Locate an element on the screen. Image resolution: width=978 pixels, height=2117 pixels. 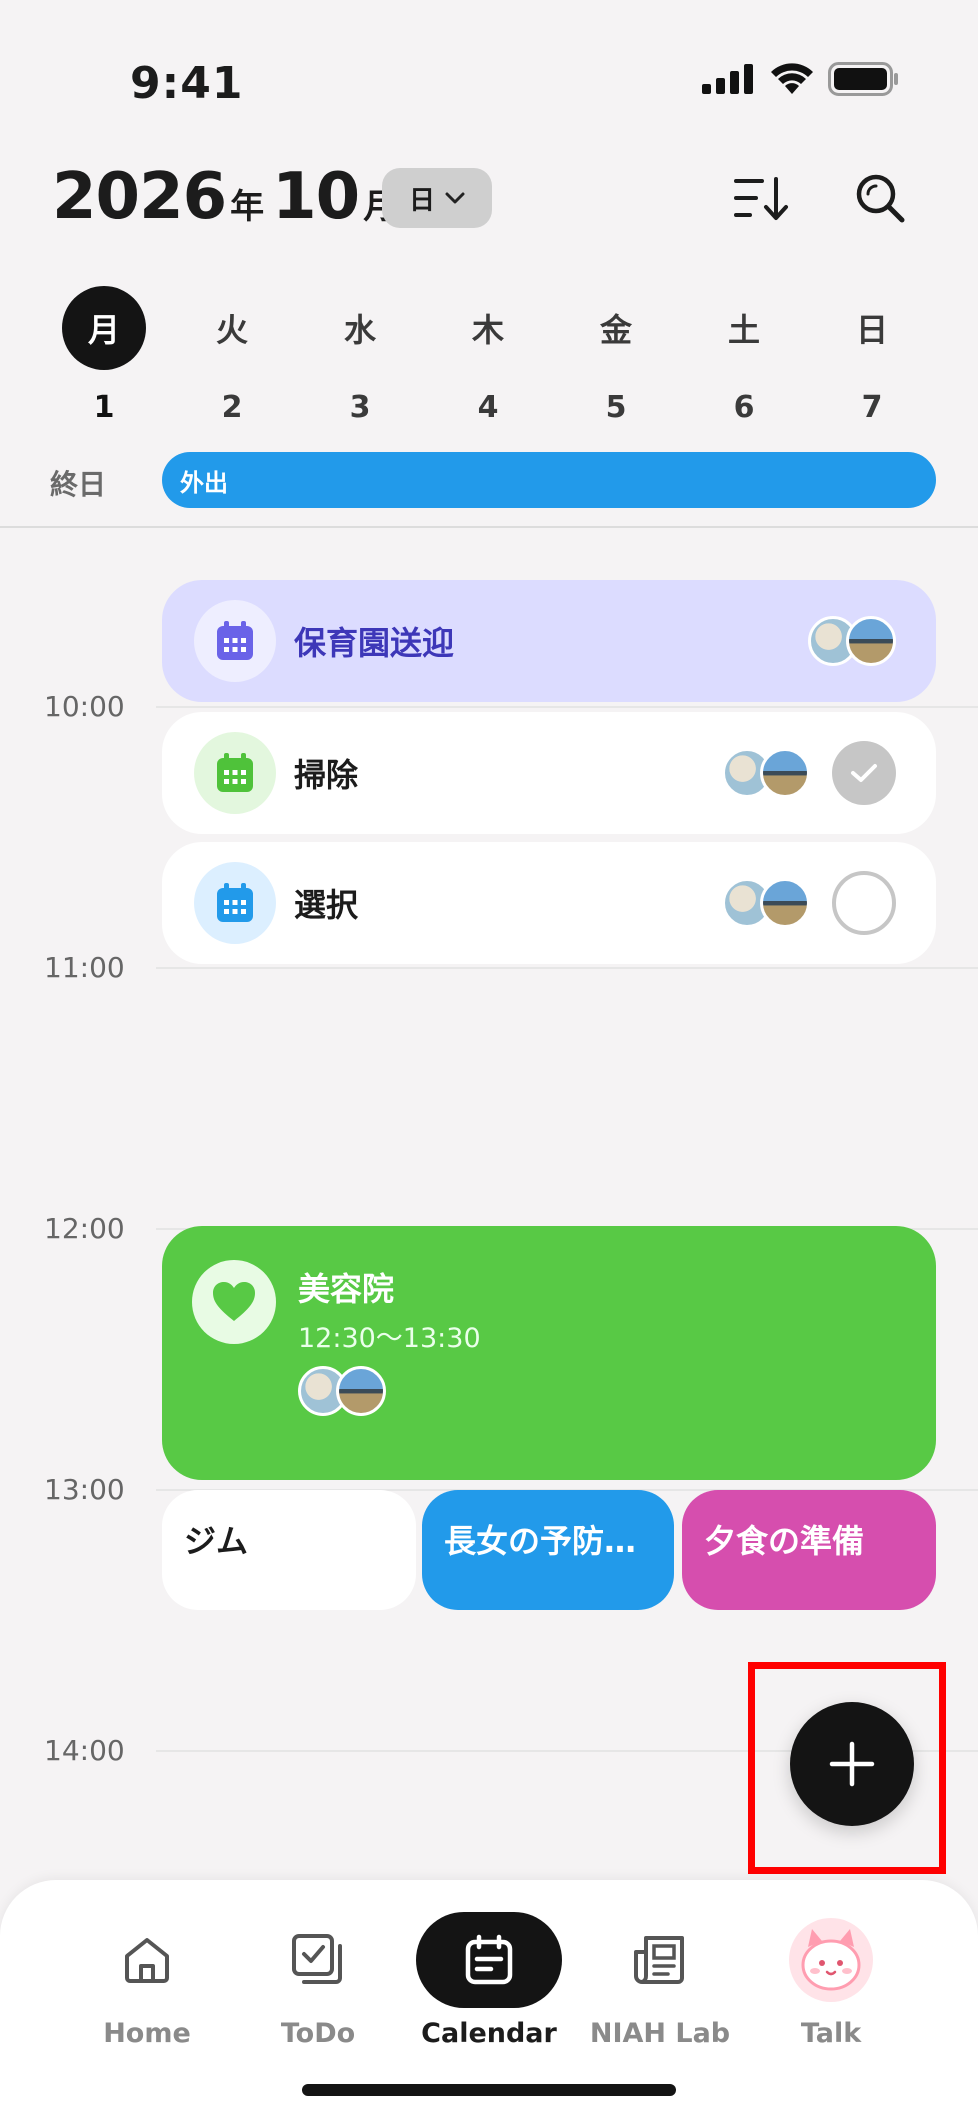
home-indicator is located at coordinates (489, 2090).